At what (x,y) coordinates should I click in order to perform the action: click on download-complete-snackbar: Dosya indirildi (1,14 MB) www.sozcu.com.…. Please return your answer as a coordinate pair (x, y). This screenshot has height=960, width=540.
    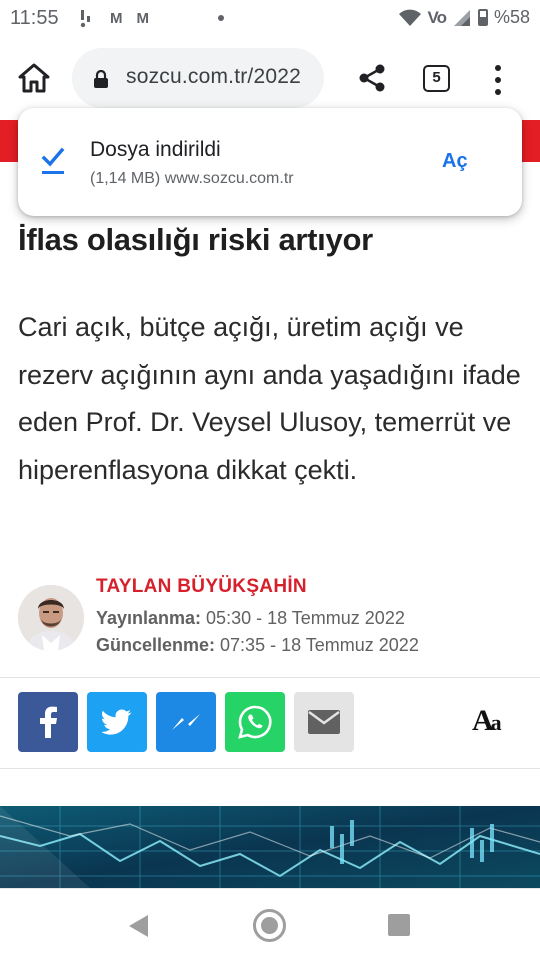
    Looking at the image, I should click on (270, 162).